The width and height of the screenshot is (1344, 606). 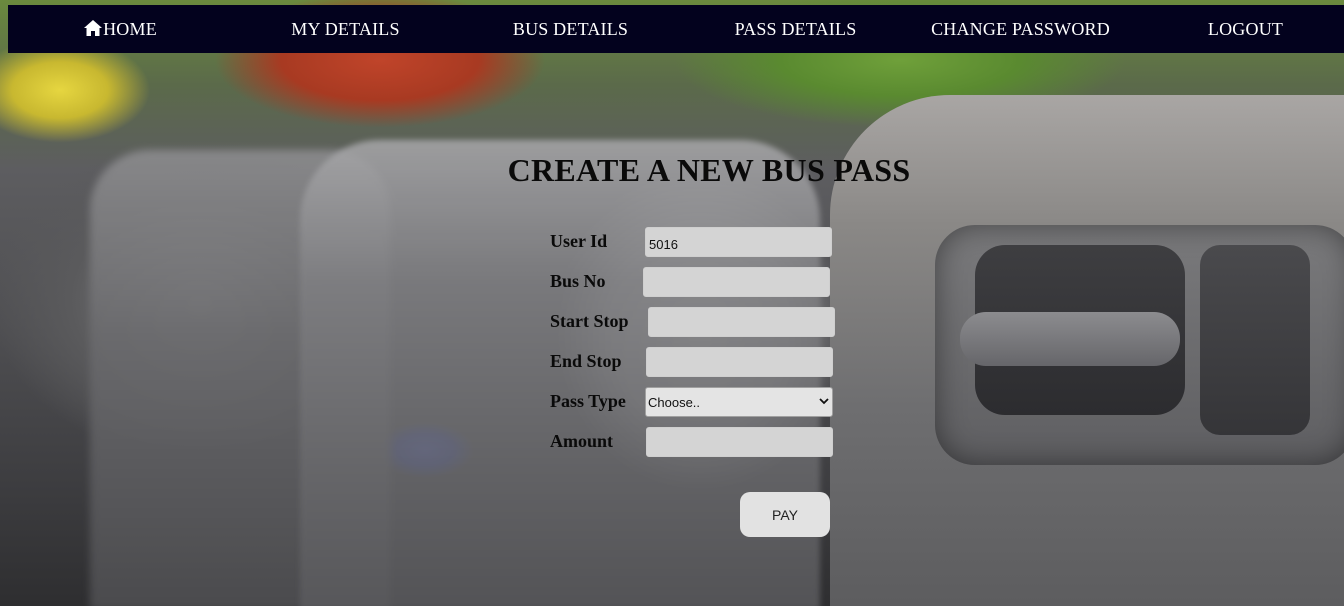 What do you see at coordinates (739, 442) in the screenshot?
I see `amount-input` at bounding box center [739, 442].